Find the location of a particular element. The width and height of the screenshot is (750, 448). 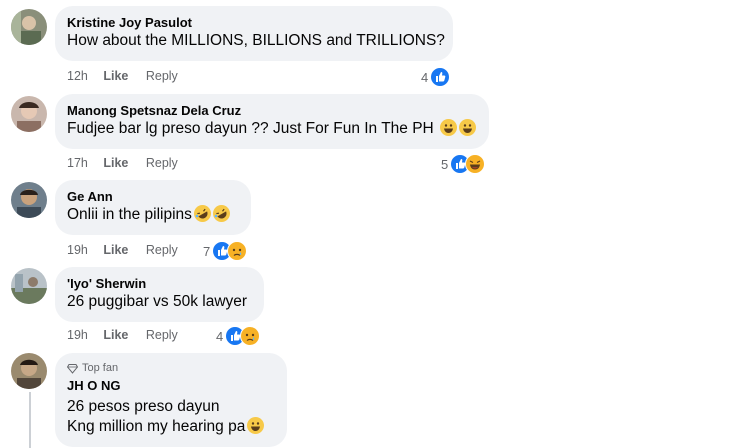

comment-text: Onlii in the pilipins is located at coordinates (153, 215).